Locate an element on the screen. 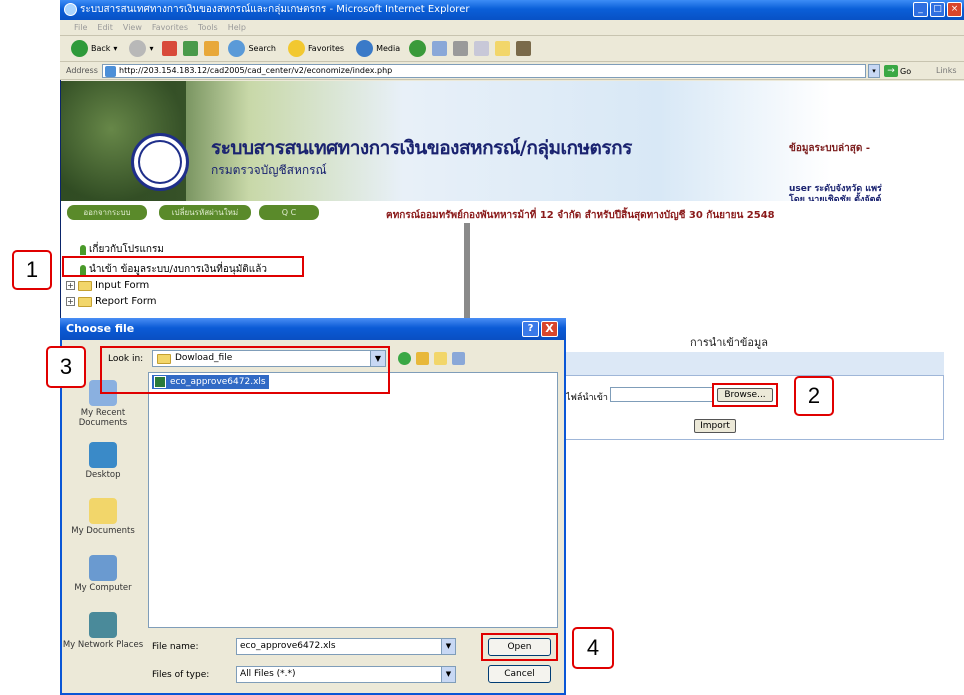 This screenshot has height=695, width=964. menu-favorites: Favorites is located at coordinates (170, 27).